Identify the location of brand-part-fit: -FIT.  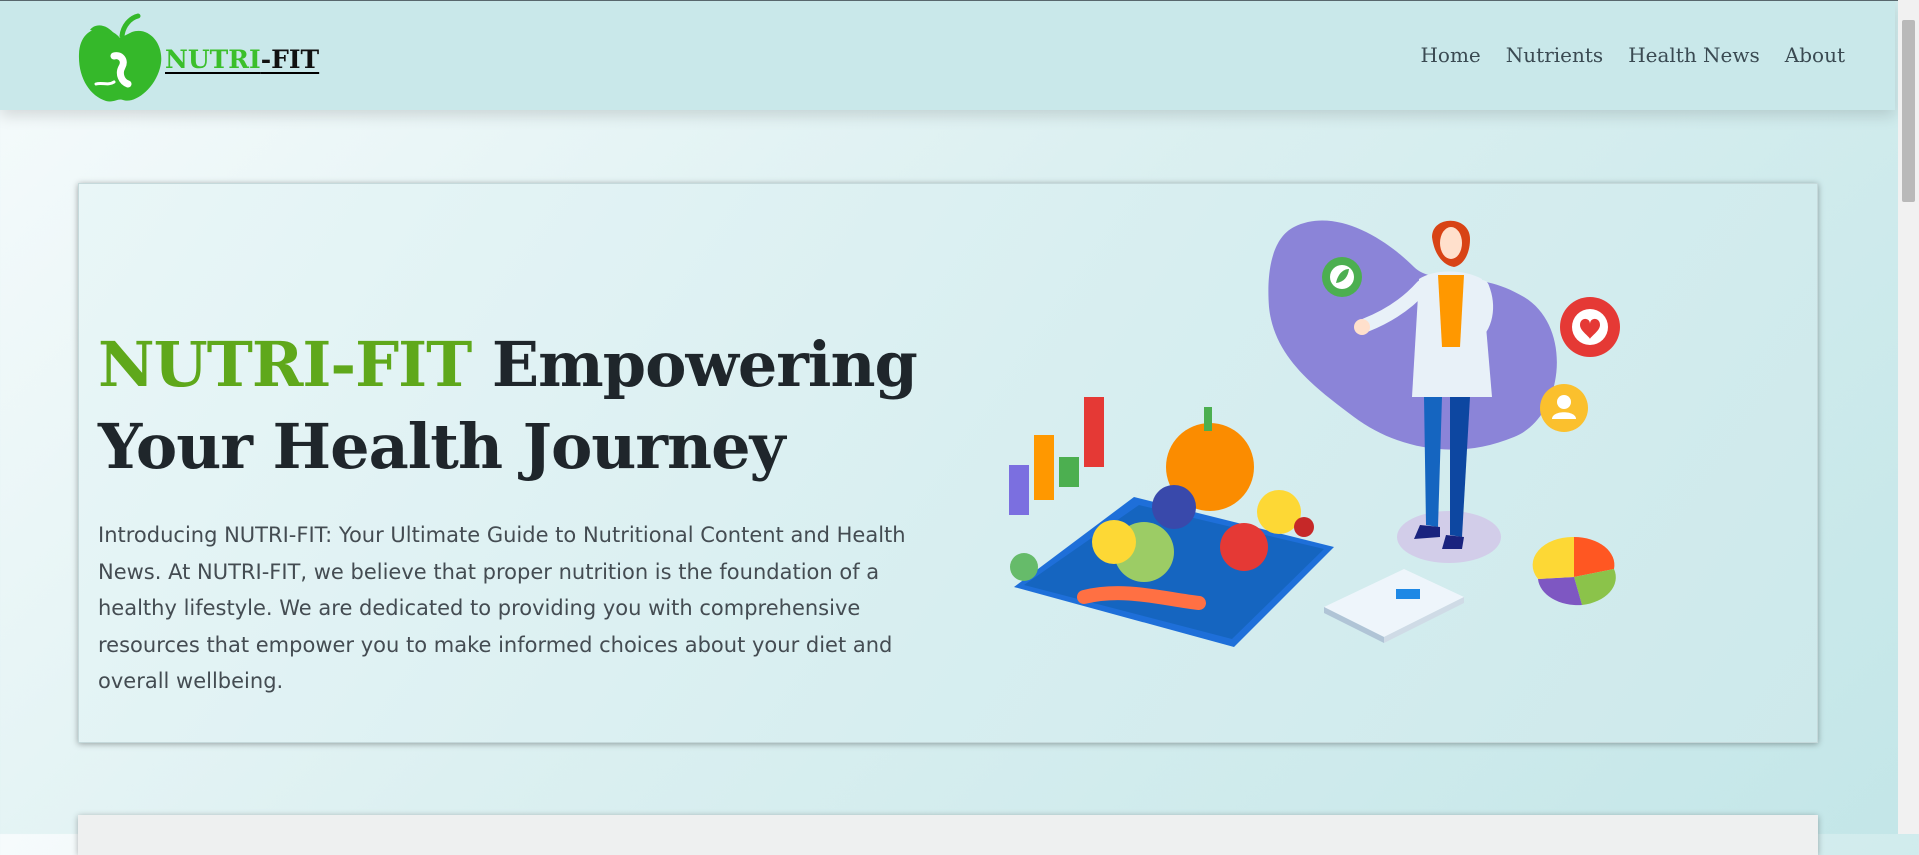
(290, 59).